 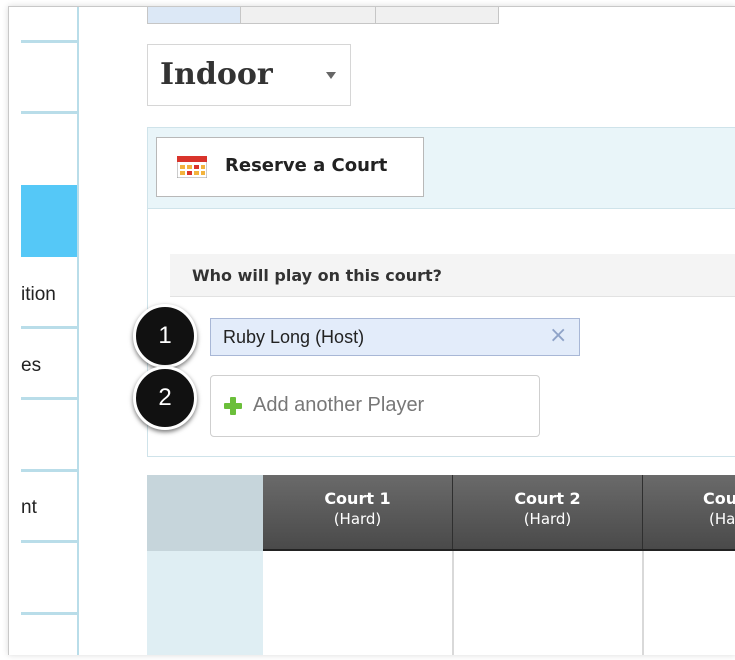 I want to click on players-prompt: Who will play on this court?, so click(x=317, y=275).